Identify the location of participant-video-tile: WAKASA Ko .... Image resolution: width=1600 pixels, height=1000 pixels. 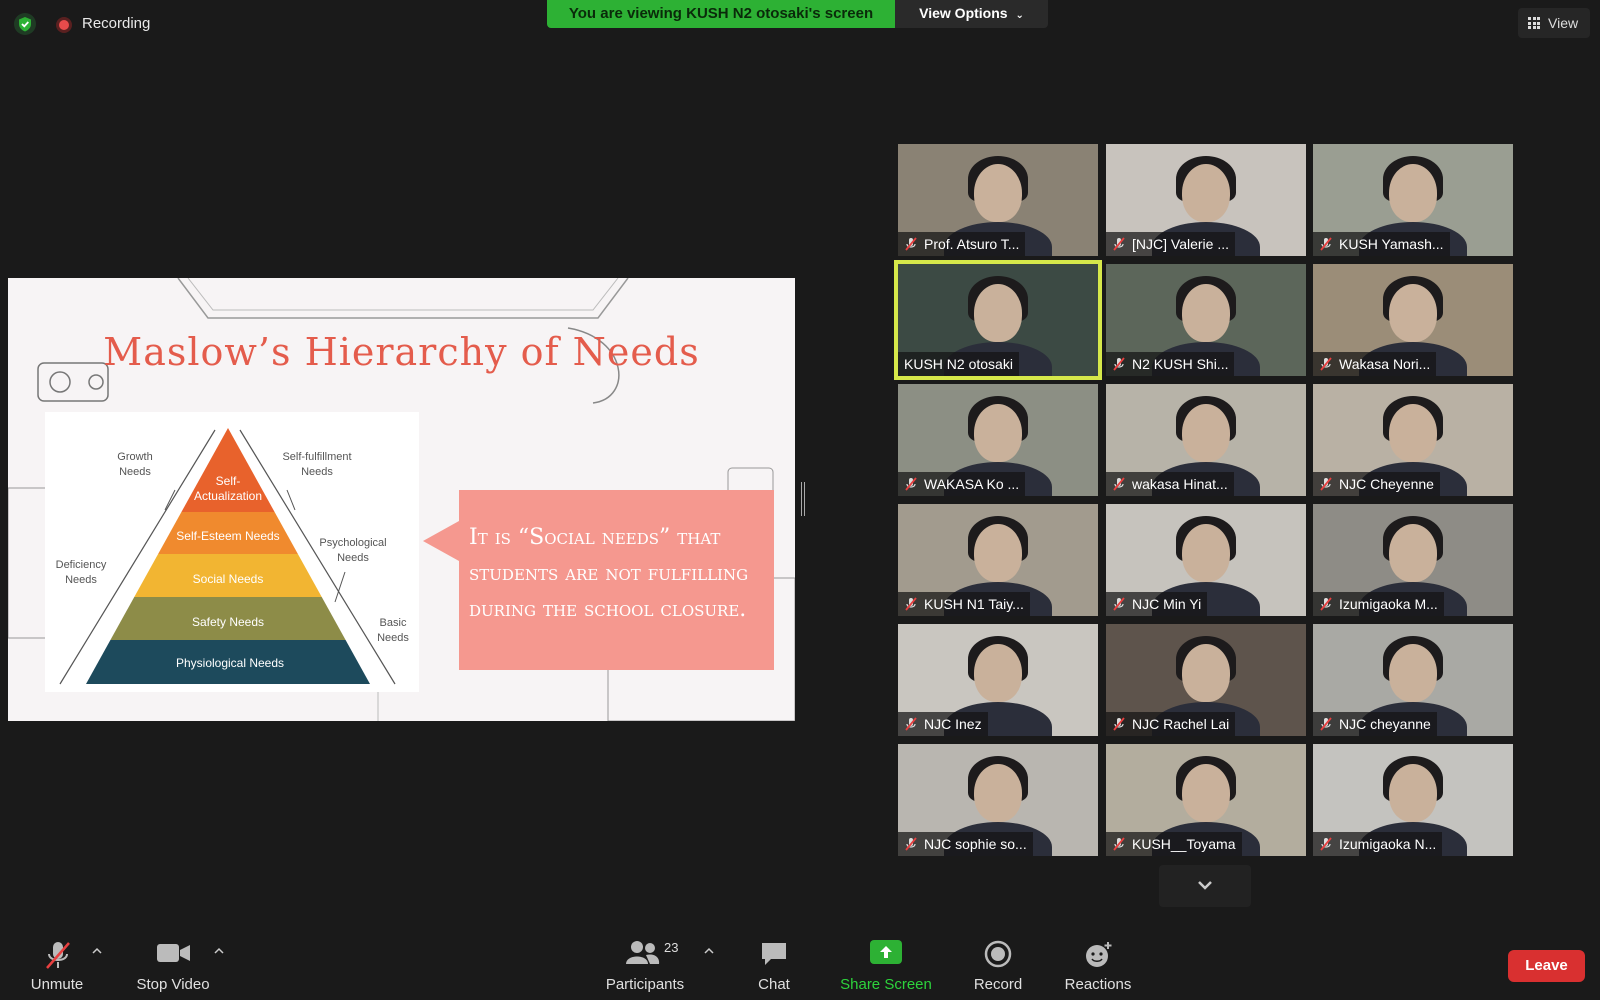
(998, 440).